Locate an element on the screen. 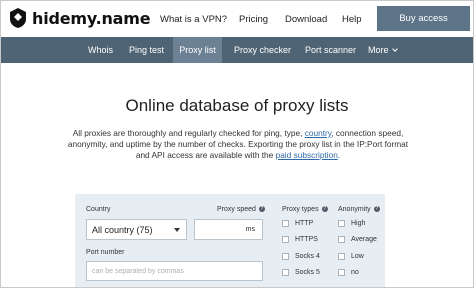 This screenshot has height=288, width=474. dropdown-arrow-icon is located at coordinates (177, 230).